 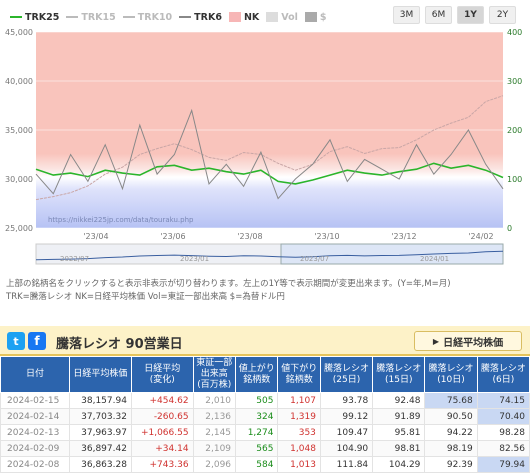 What do you see at coordinates (503, 448) in the screenshot?
I see `table-cell: 82.56` at bounding box center [503, 448].